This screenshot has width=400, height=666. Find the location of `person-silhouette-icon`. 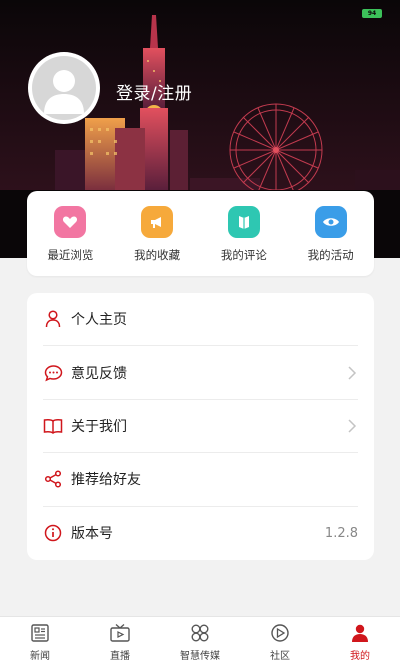

person-silhouette-icon is located at coordinates (64, 92).